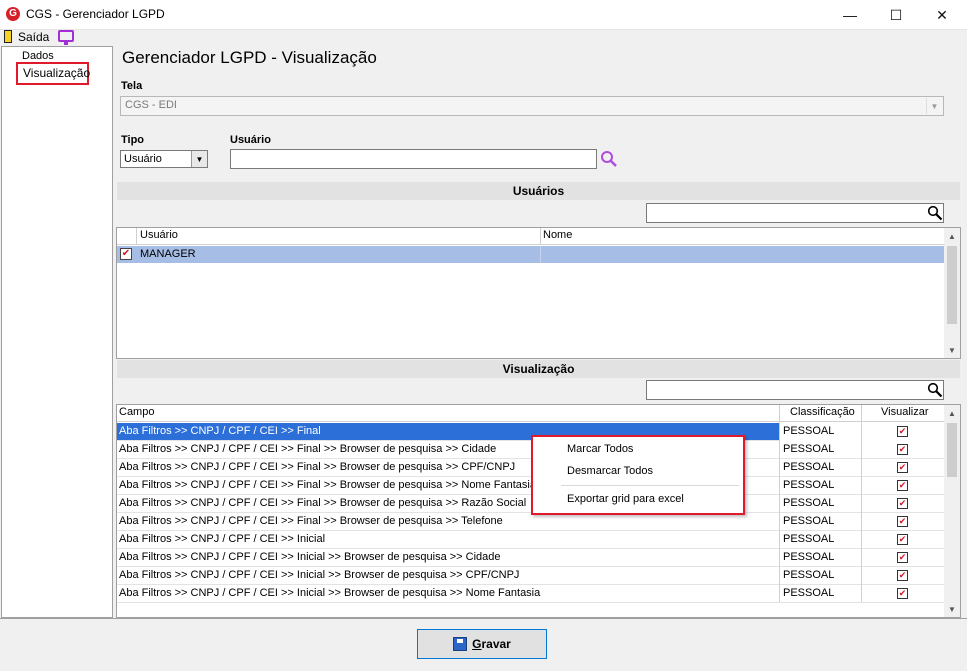  I want to click on exit-door-icon, so click(8, 36).